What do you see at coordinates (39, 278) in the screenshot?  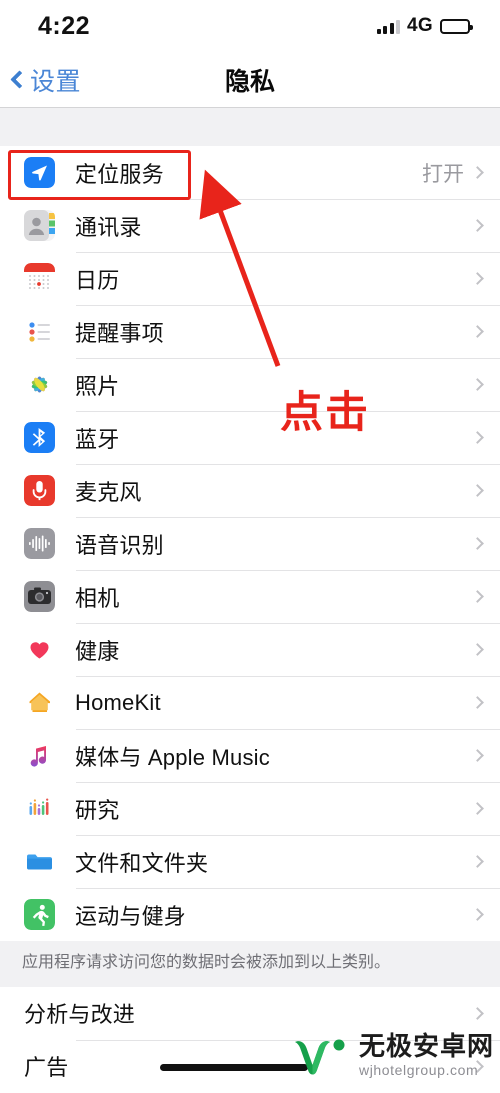 I see `calendar-icon` at bounding box center [39, 278].